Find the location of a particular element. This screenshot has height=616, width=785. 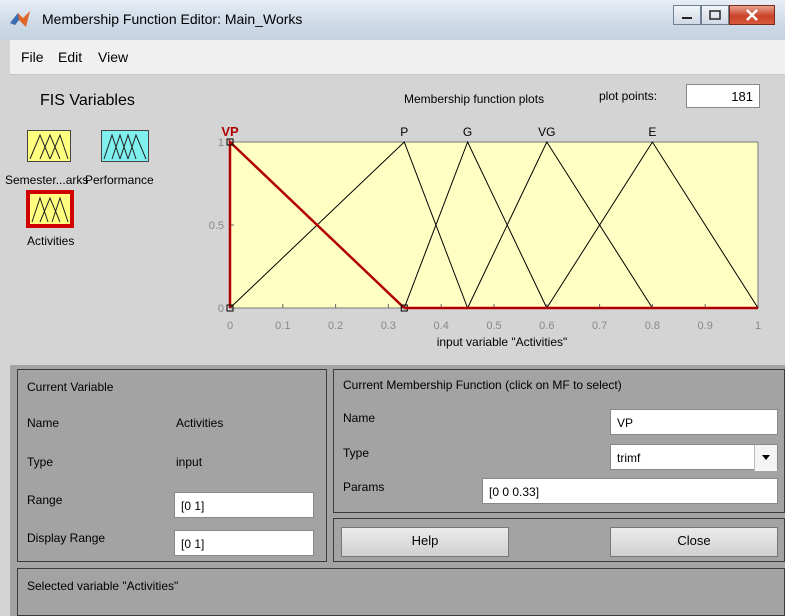

var-performance-label: Performance is located at coordinates (119, 180).